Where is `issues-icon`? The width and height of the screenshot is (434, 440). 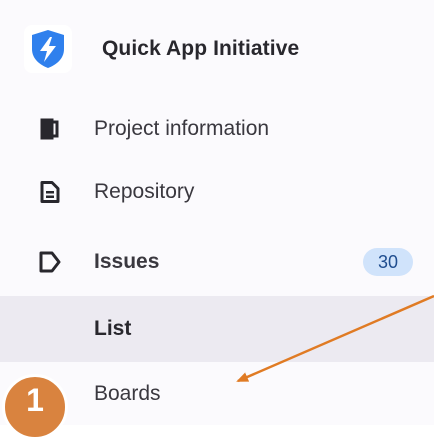
issues-icon is located at coordinates (50, 262).